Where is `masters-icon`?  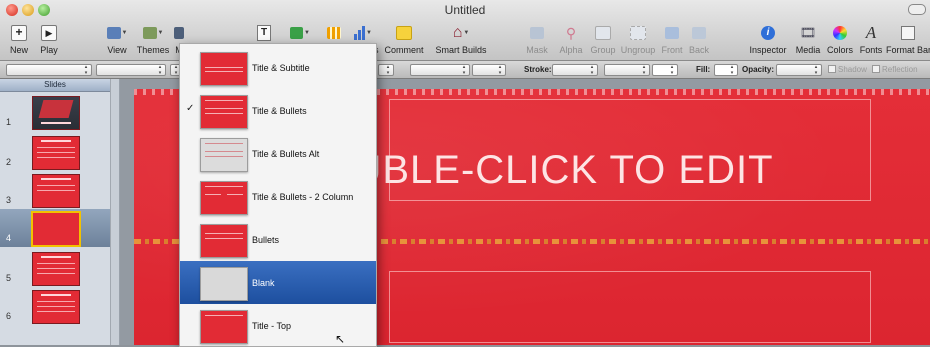
masters-icon is located at coordinates (179, 33).